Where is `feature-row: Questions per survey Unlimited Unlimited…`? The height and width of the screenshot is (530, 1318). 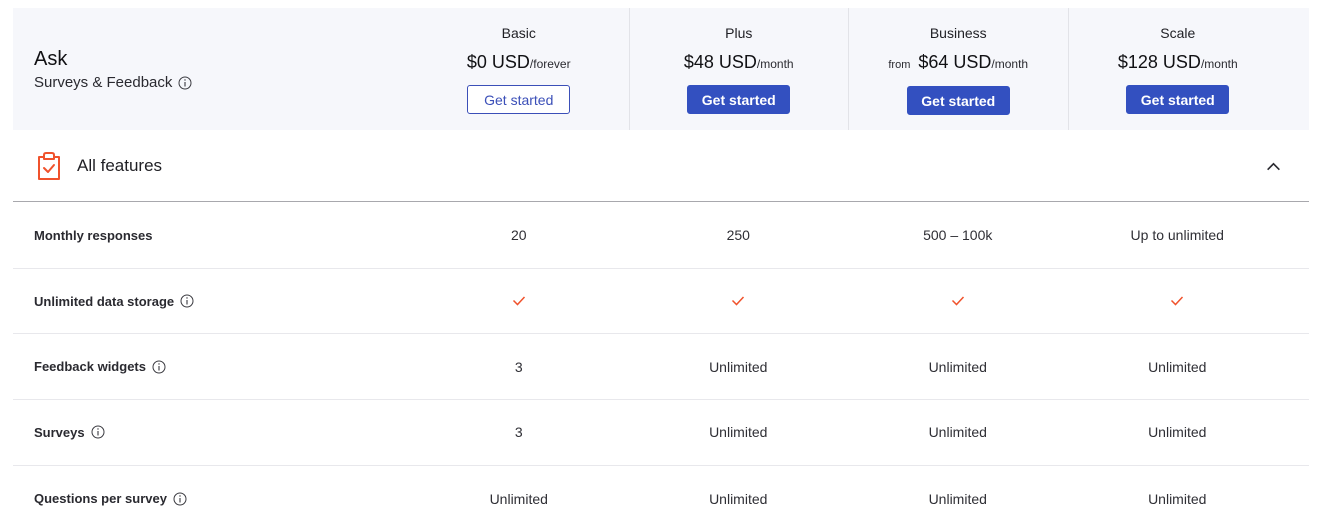
feature-row: Questions per survey Unlimited Unlimited… is located at coordinates (661, 498).